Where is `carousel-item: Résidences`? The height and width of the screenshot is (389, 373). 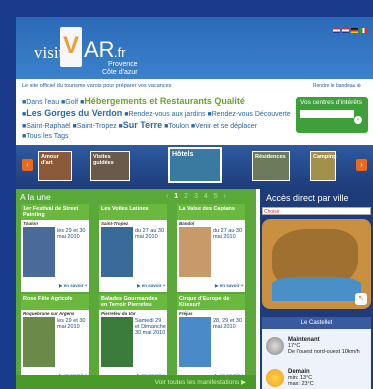 carousel-item: Résidences is located at coordinates (271, 166).